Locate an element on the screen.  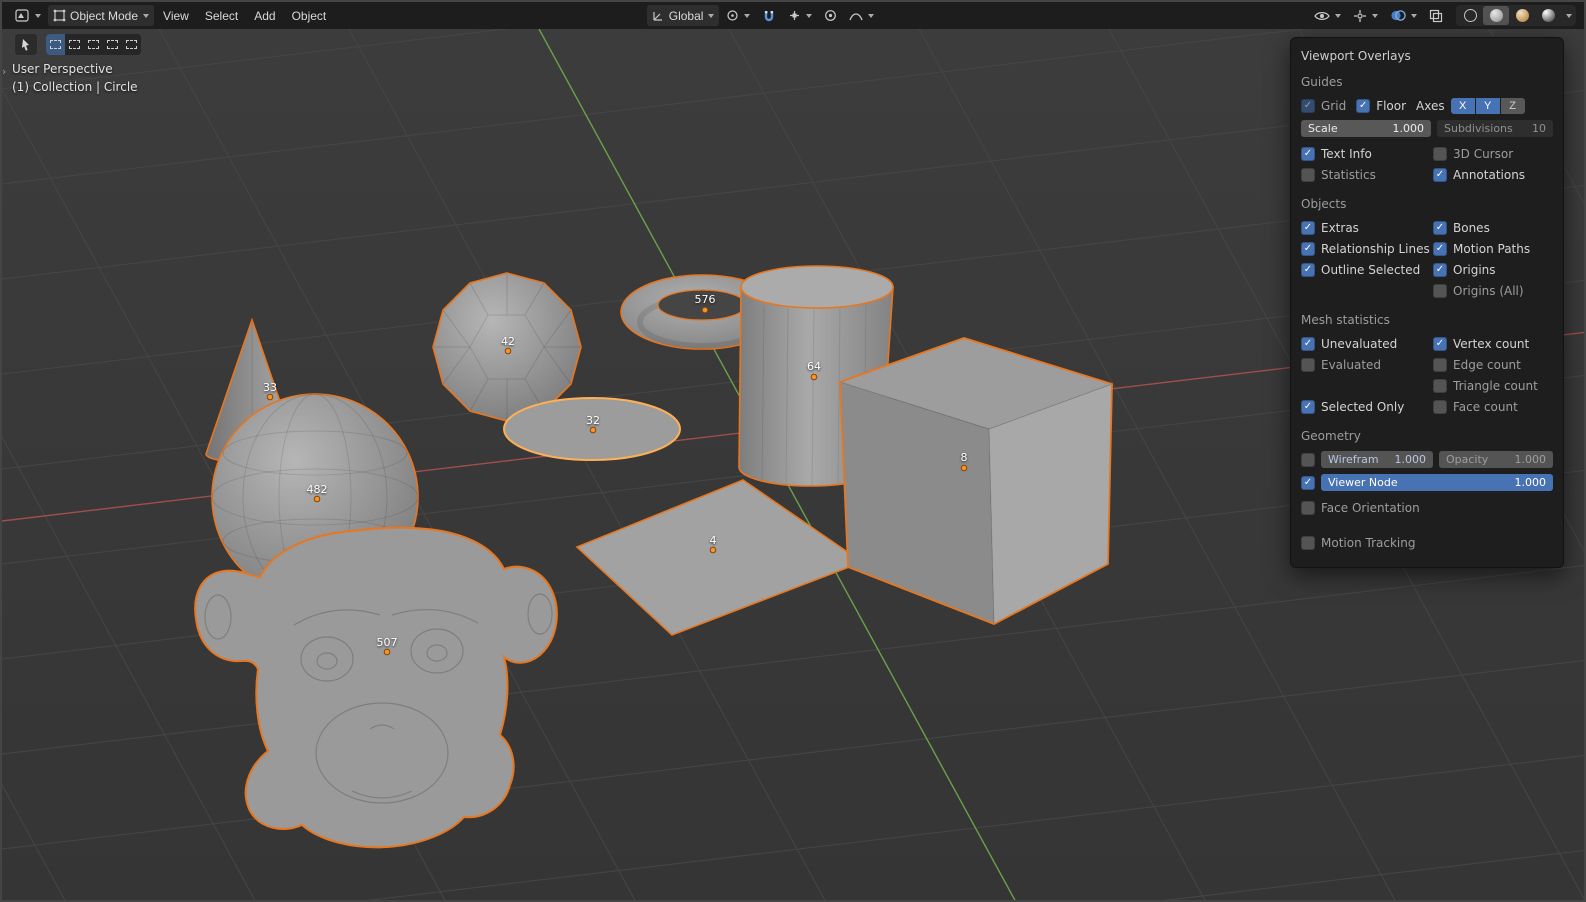
select-box-icon is located at coordinates (93, 44).